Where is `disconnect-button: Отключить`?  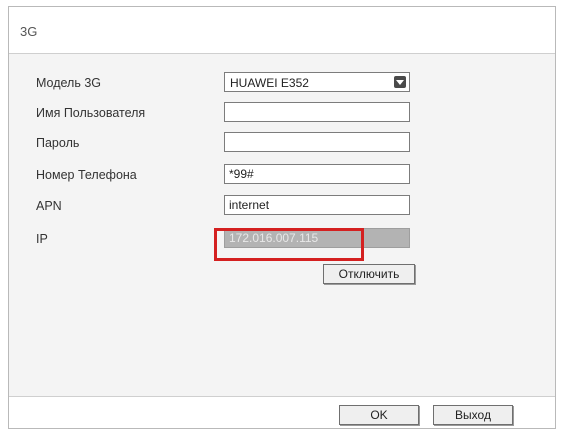
disconnect-button: Отключить is located at coordinates (369, 274).